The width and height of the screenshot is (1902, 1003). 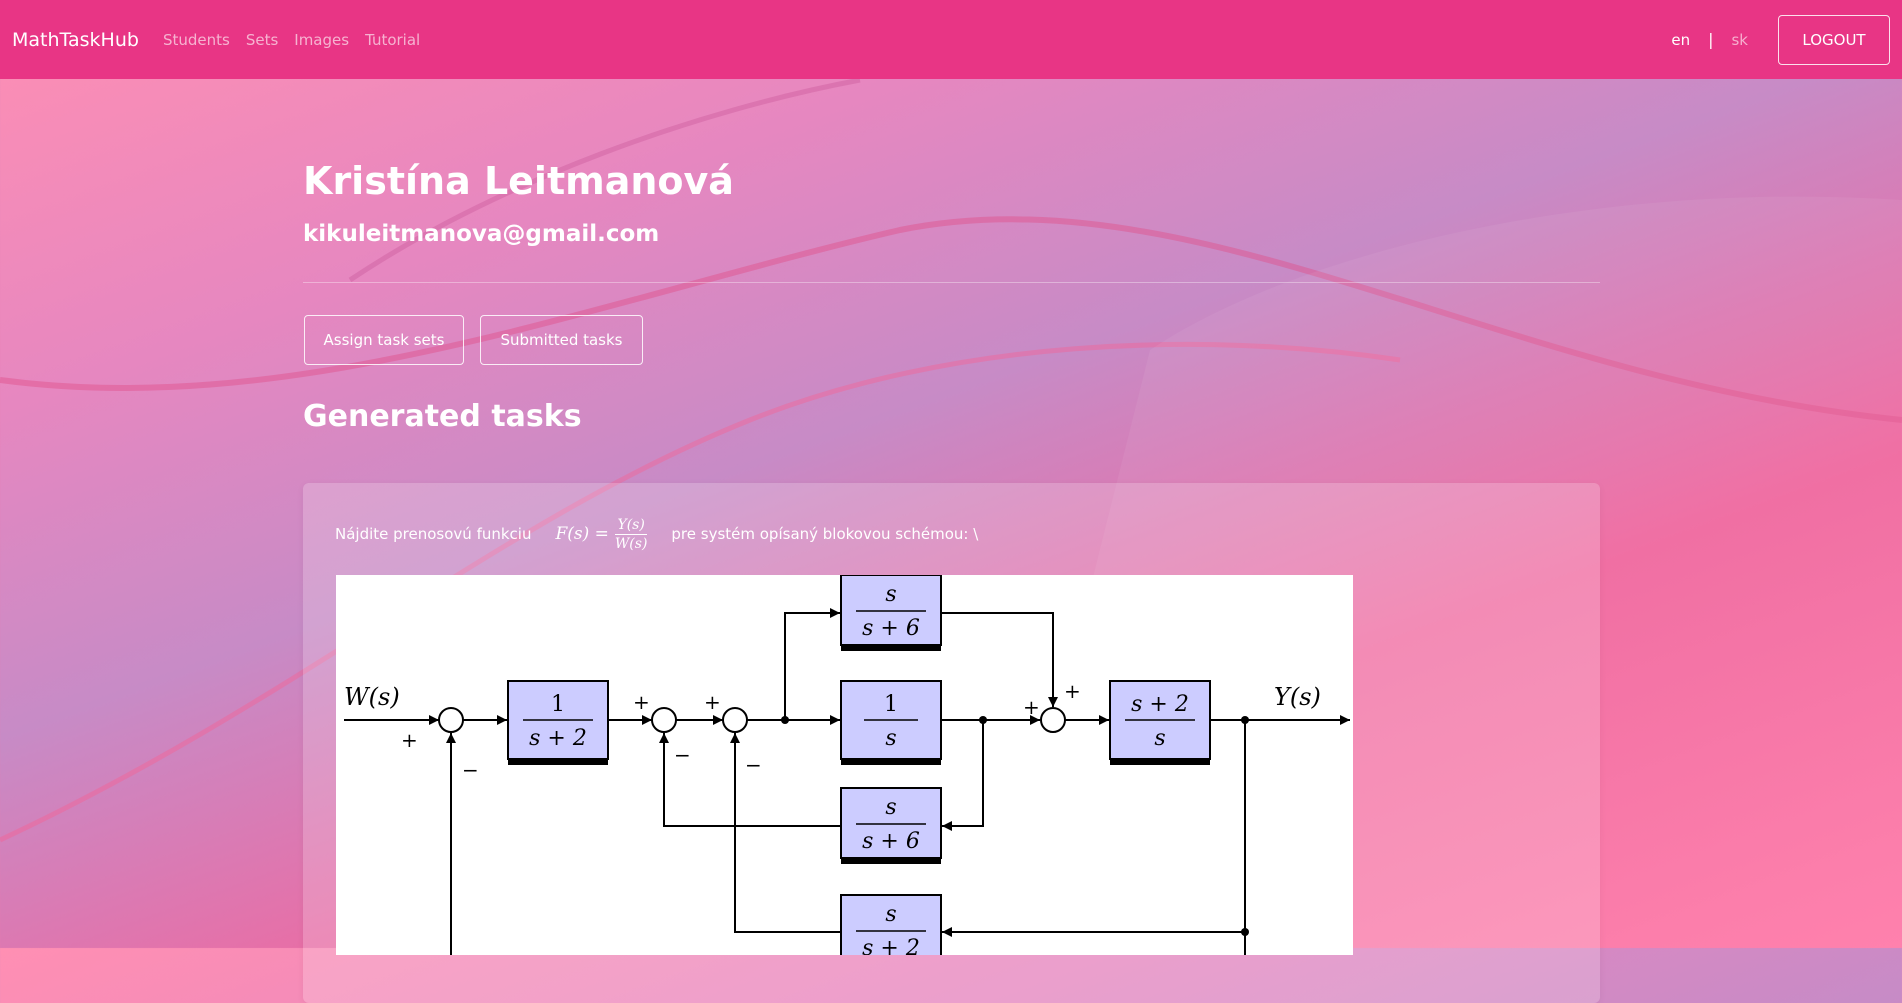 I want to click on block-6-num: s, so click(x=890, y=914).